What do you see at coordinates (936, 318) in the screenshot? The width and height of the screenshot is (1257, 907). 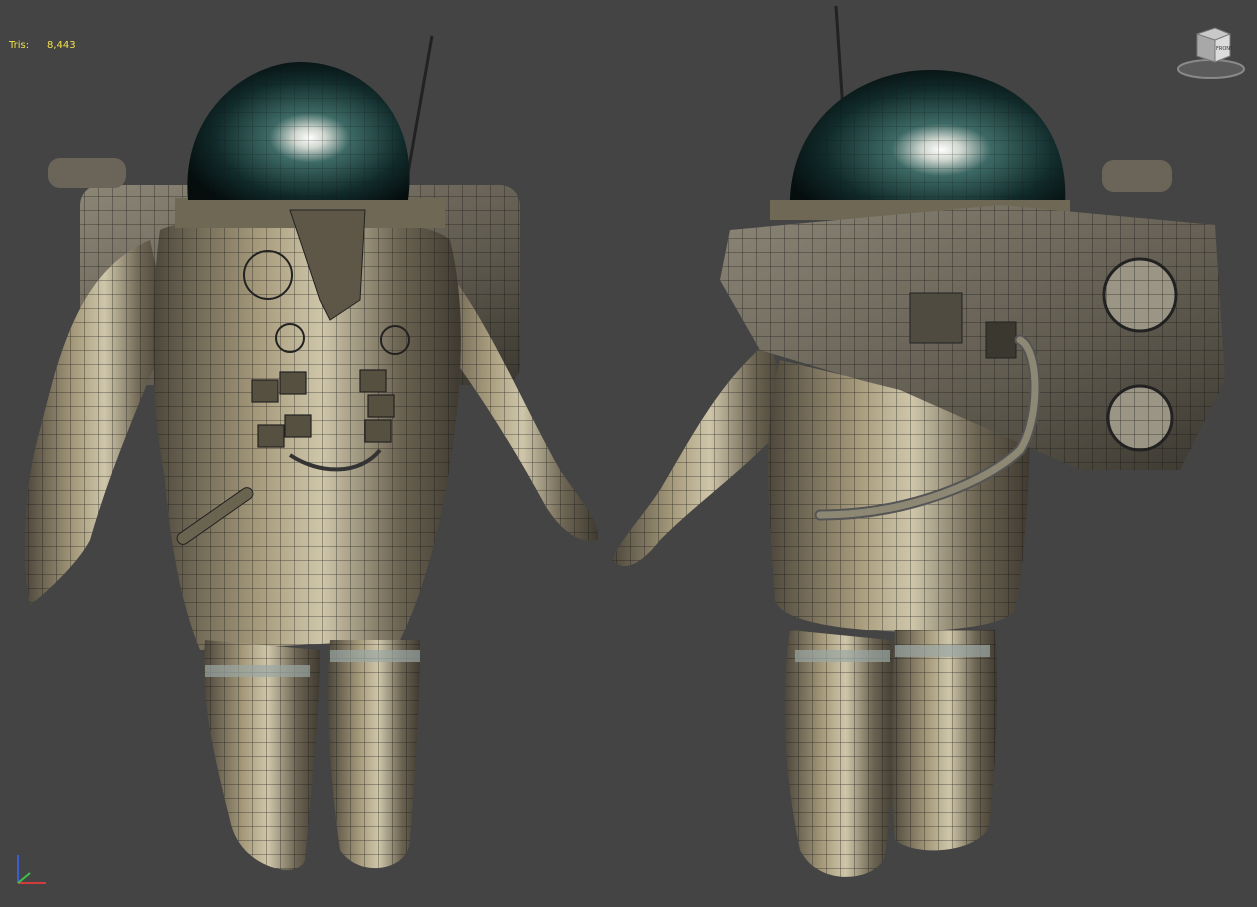 I see `backpack-panel` at bounding box center [936, 318].